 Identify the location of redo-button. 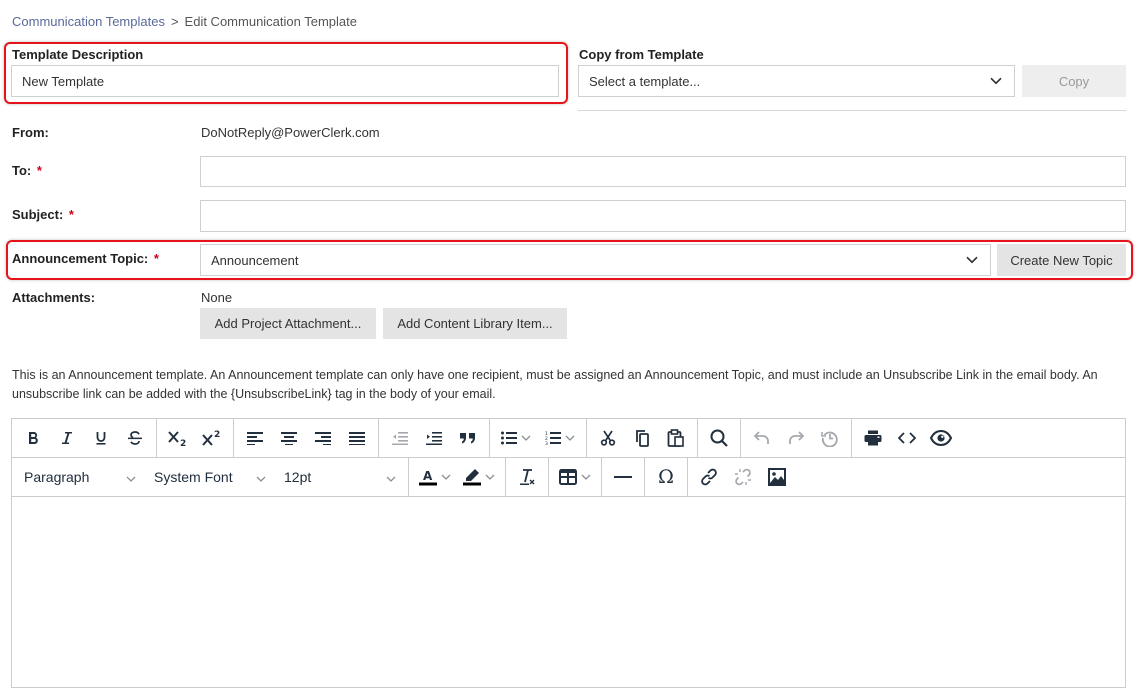
(796, 438).